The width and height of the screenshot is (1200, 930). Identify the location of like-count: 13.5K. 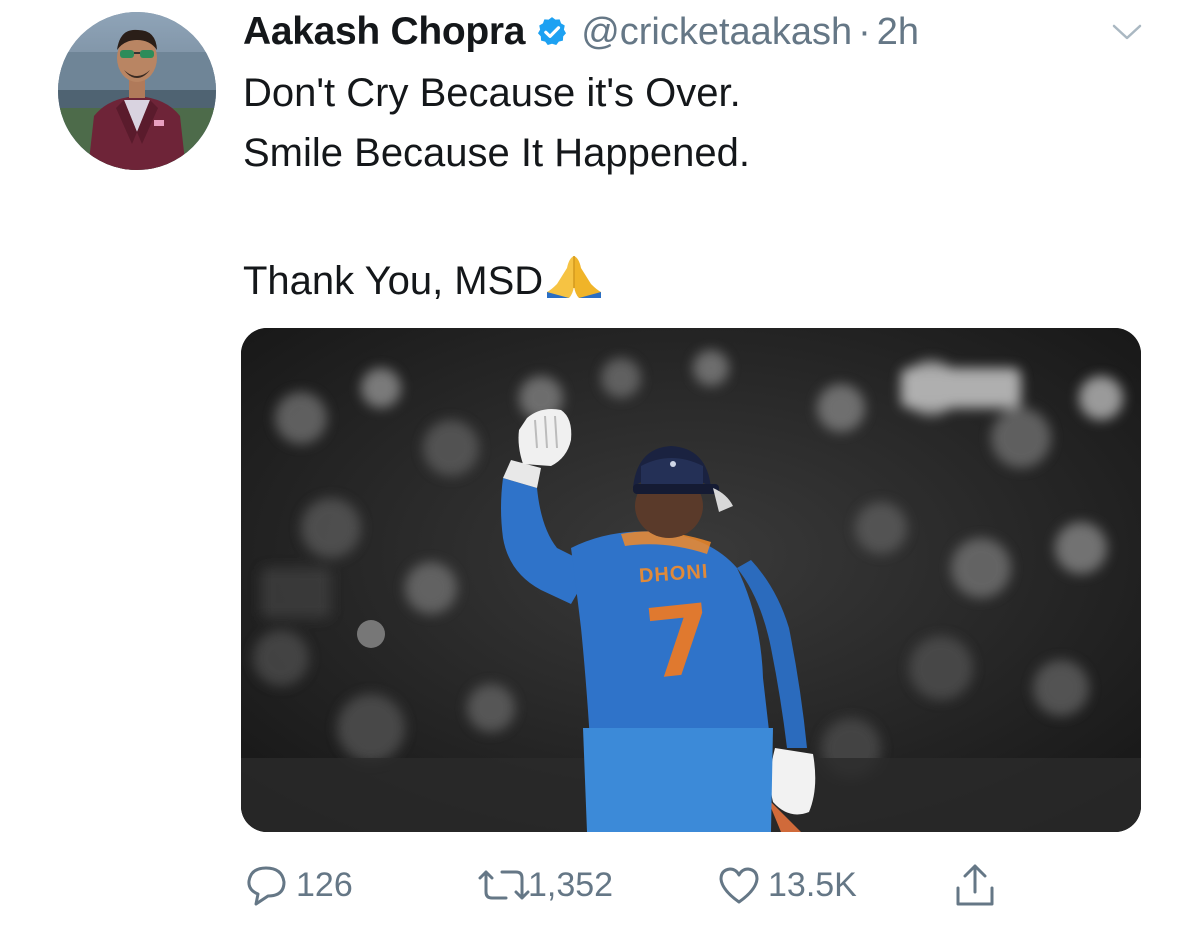
(812, 884).